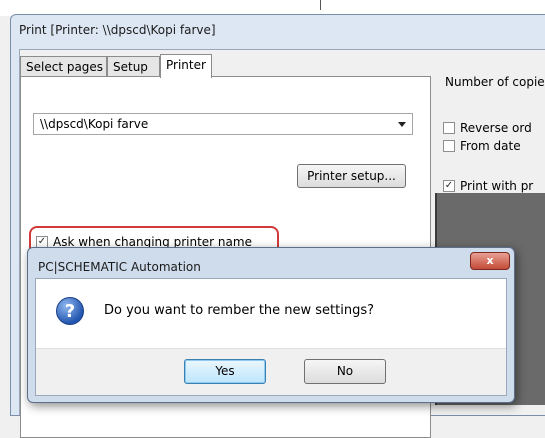 This screenshot has height=438, width=545. Describe the element at coordinates (271, 371) in the screenshot. I see `dialog-footer: Yes No` at that location.